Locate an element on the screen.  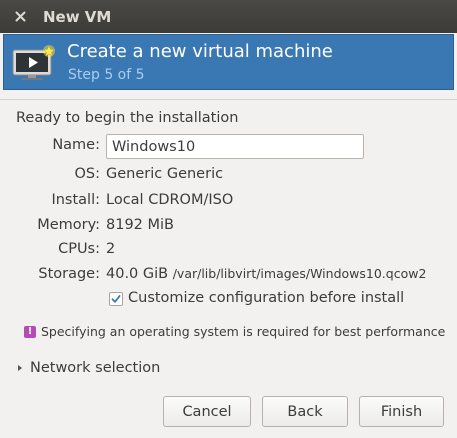
checkmark-icon is located at coordinates (116, 299).